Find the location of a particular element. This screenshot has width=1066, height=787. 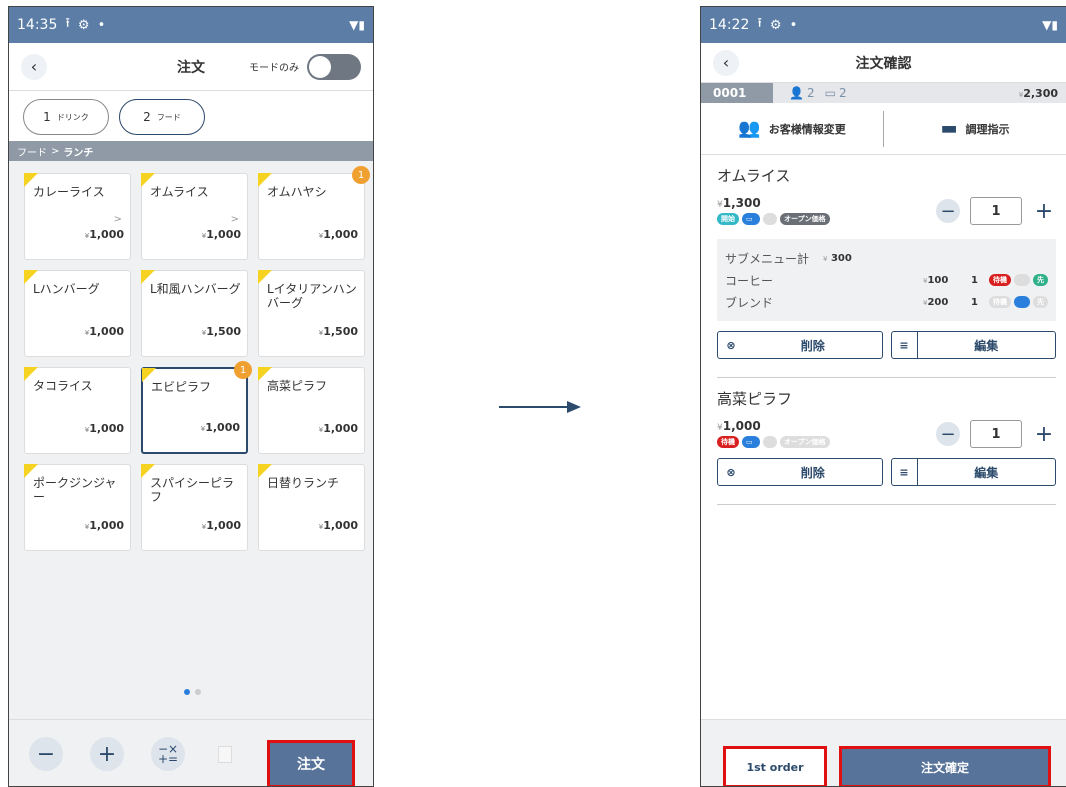

customer-info-button: 👥 お客様情報変更 is located at coordinates (792, 128).